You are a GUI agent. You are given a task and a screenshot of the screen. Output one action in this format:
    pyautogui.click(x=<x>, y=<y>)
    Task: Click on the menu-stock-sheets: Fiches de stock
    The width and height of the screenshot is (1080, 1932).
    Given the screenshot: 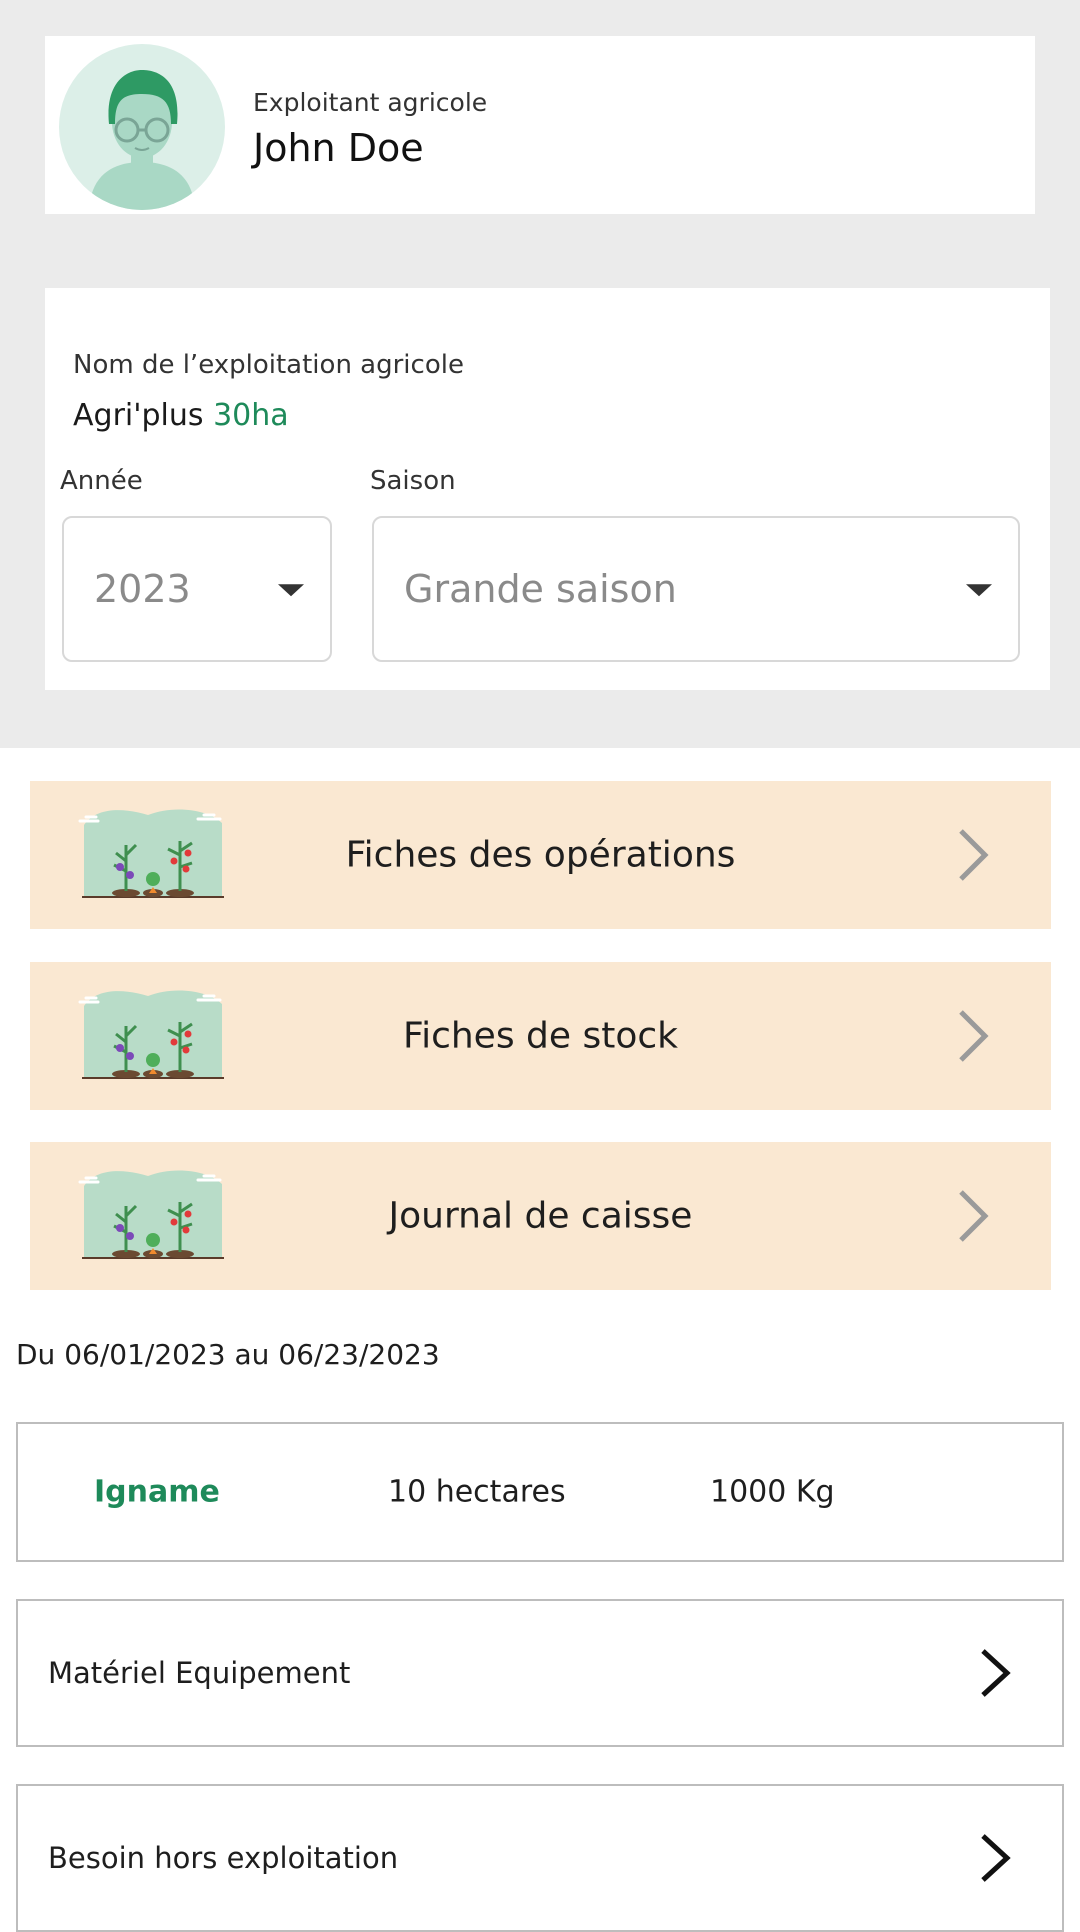 What is the action you would take?
    pyautogui.click(x=540, y=1036)
    